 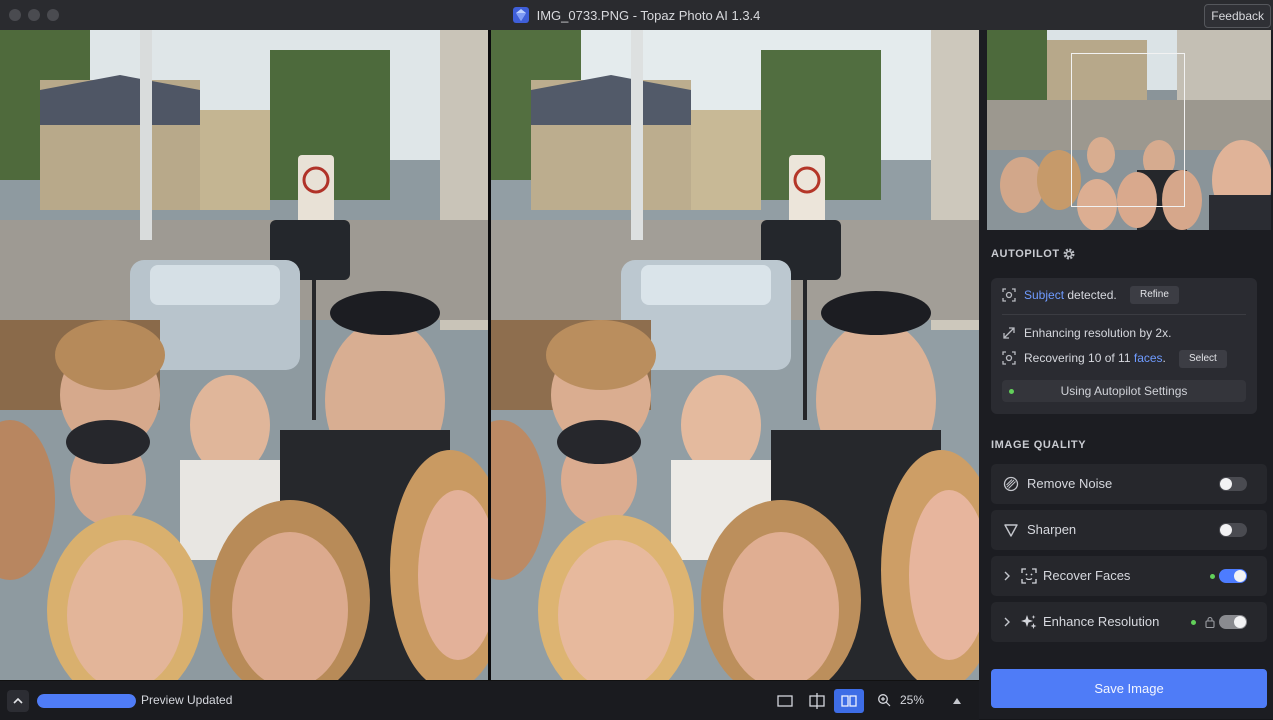 I want to click on zoom-level: 25%, so click(x=912, y=700).